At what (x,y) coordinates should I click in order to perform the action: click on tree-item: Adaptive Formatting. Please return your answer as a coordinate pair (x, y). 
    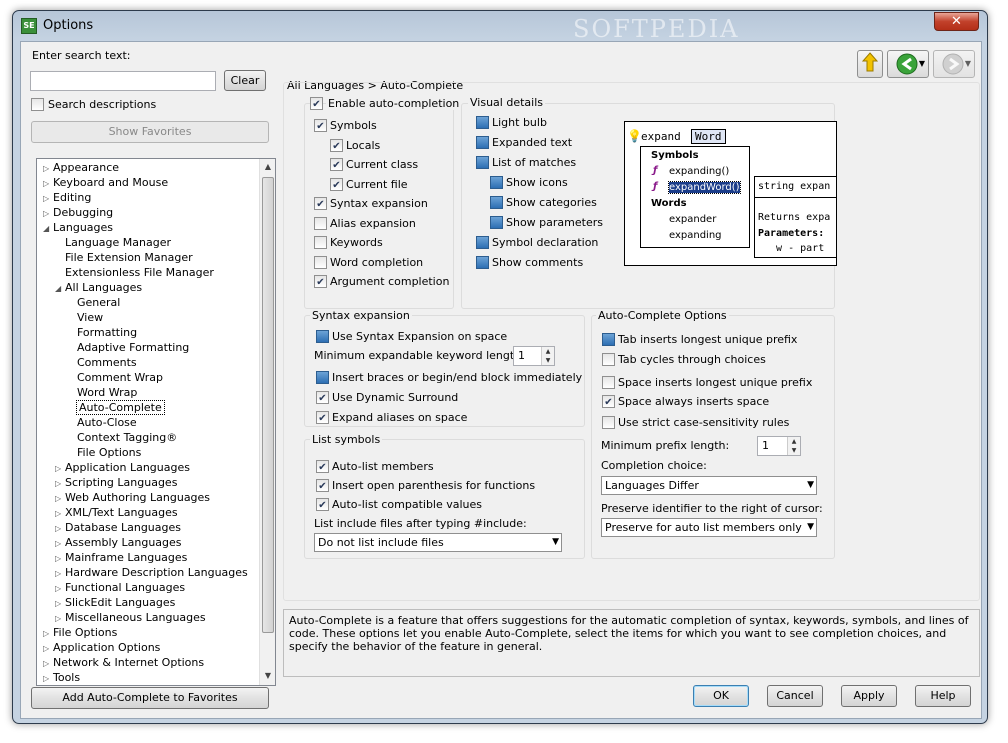
    Looking at the image, I should click on (128, 347).